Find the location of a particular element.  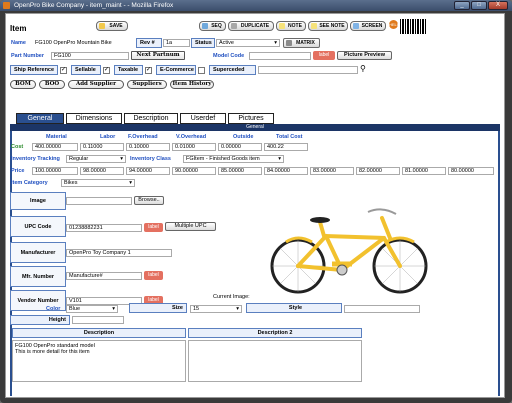

screen-button: SCREEN is located at coordinates (368, 26).